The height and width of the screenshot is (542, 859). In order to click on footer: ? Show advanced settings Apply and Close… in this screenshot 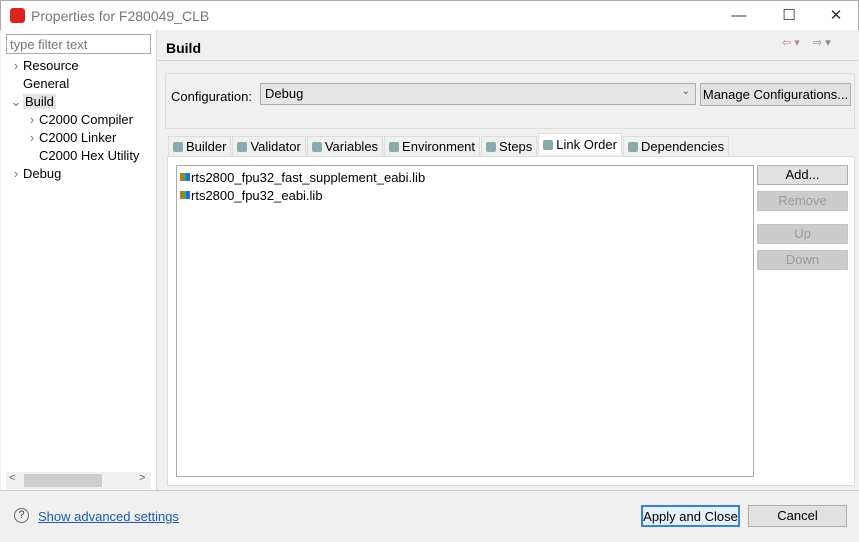, I will do `click(429, 516)`.